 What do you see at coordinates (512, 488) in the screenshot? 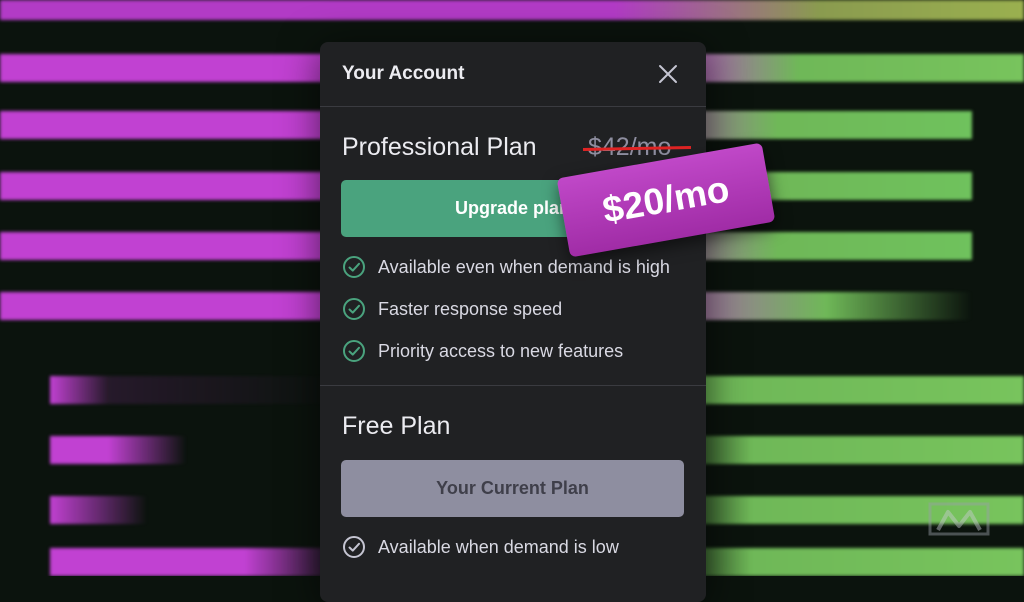
I see `current-plan-button: Your Current Plan` at bounding box center [512, 488].